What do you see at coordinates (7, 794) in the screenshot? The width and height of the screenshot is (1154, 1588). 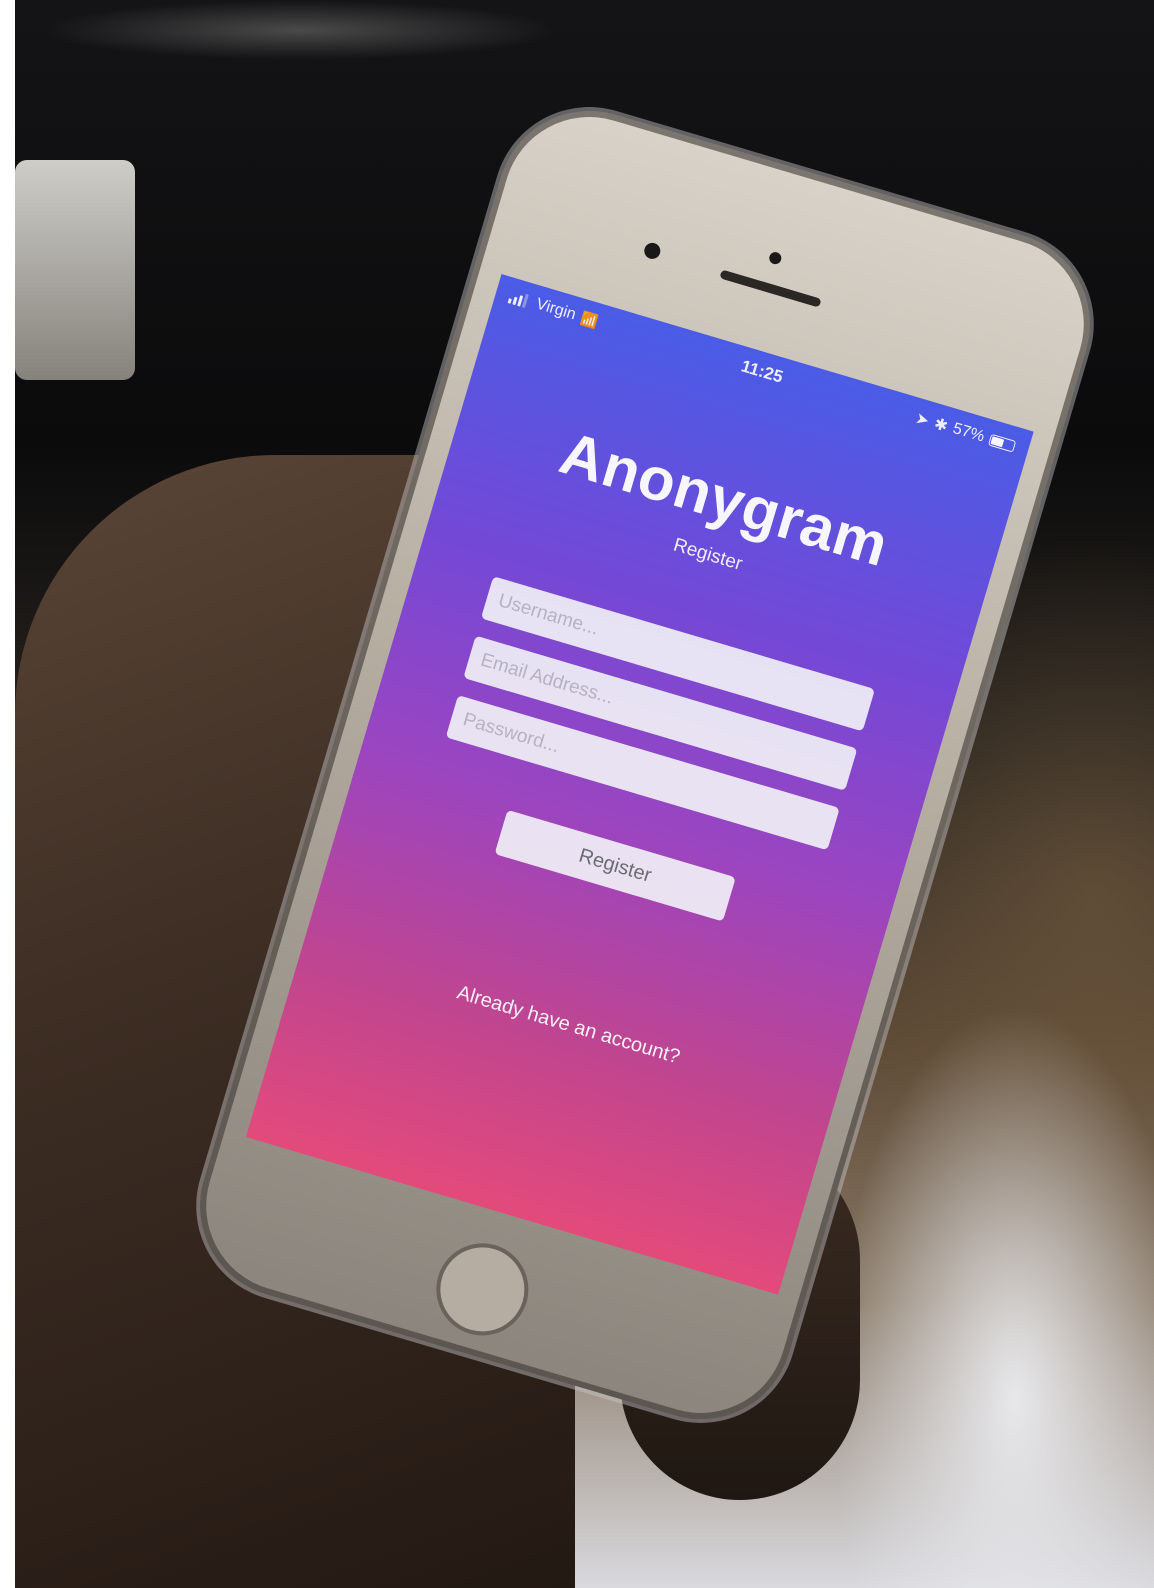 I see `image-border` at bounding box center [7, 794].